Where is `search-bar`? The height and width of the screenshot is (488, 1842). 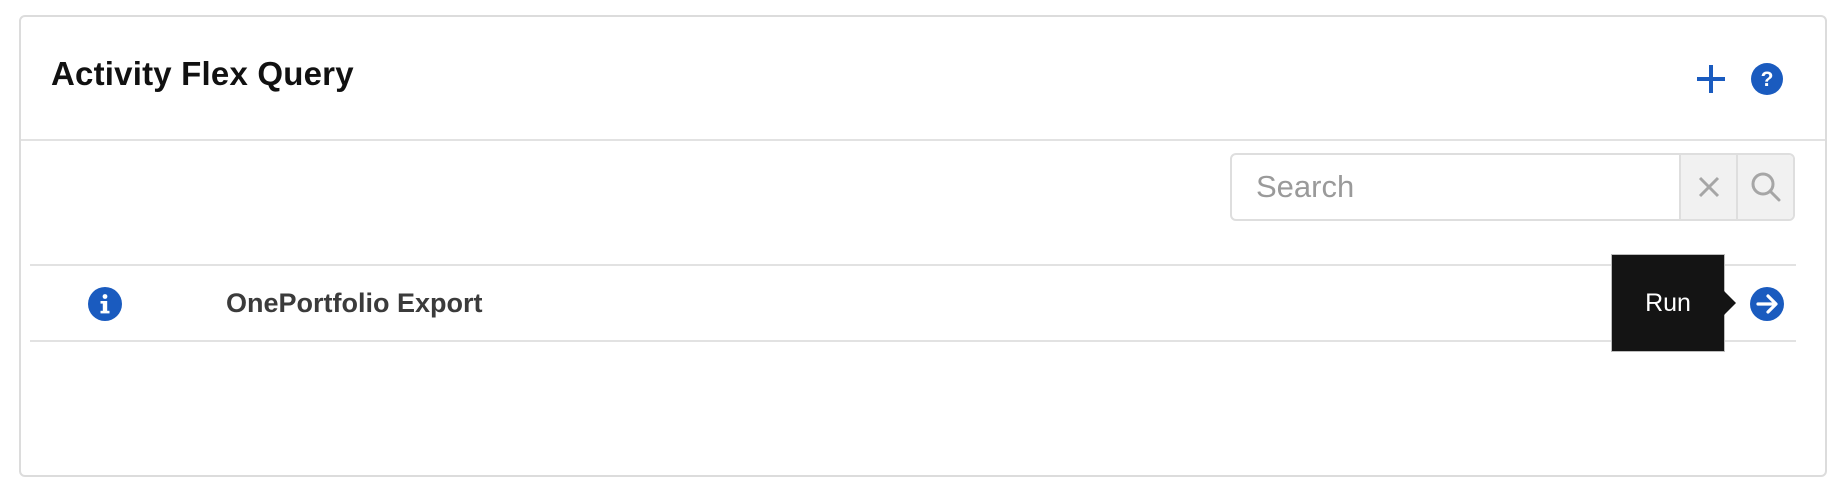
search-bar is located at coordinates (1512, 187).